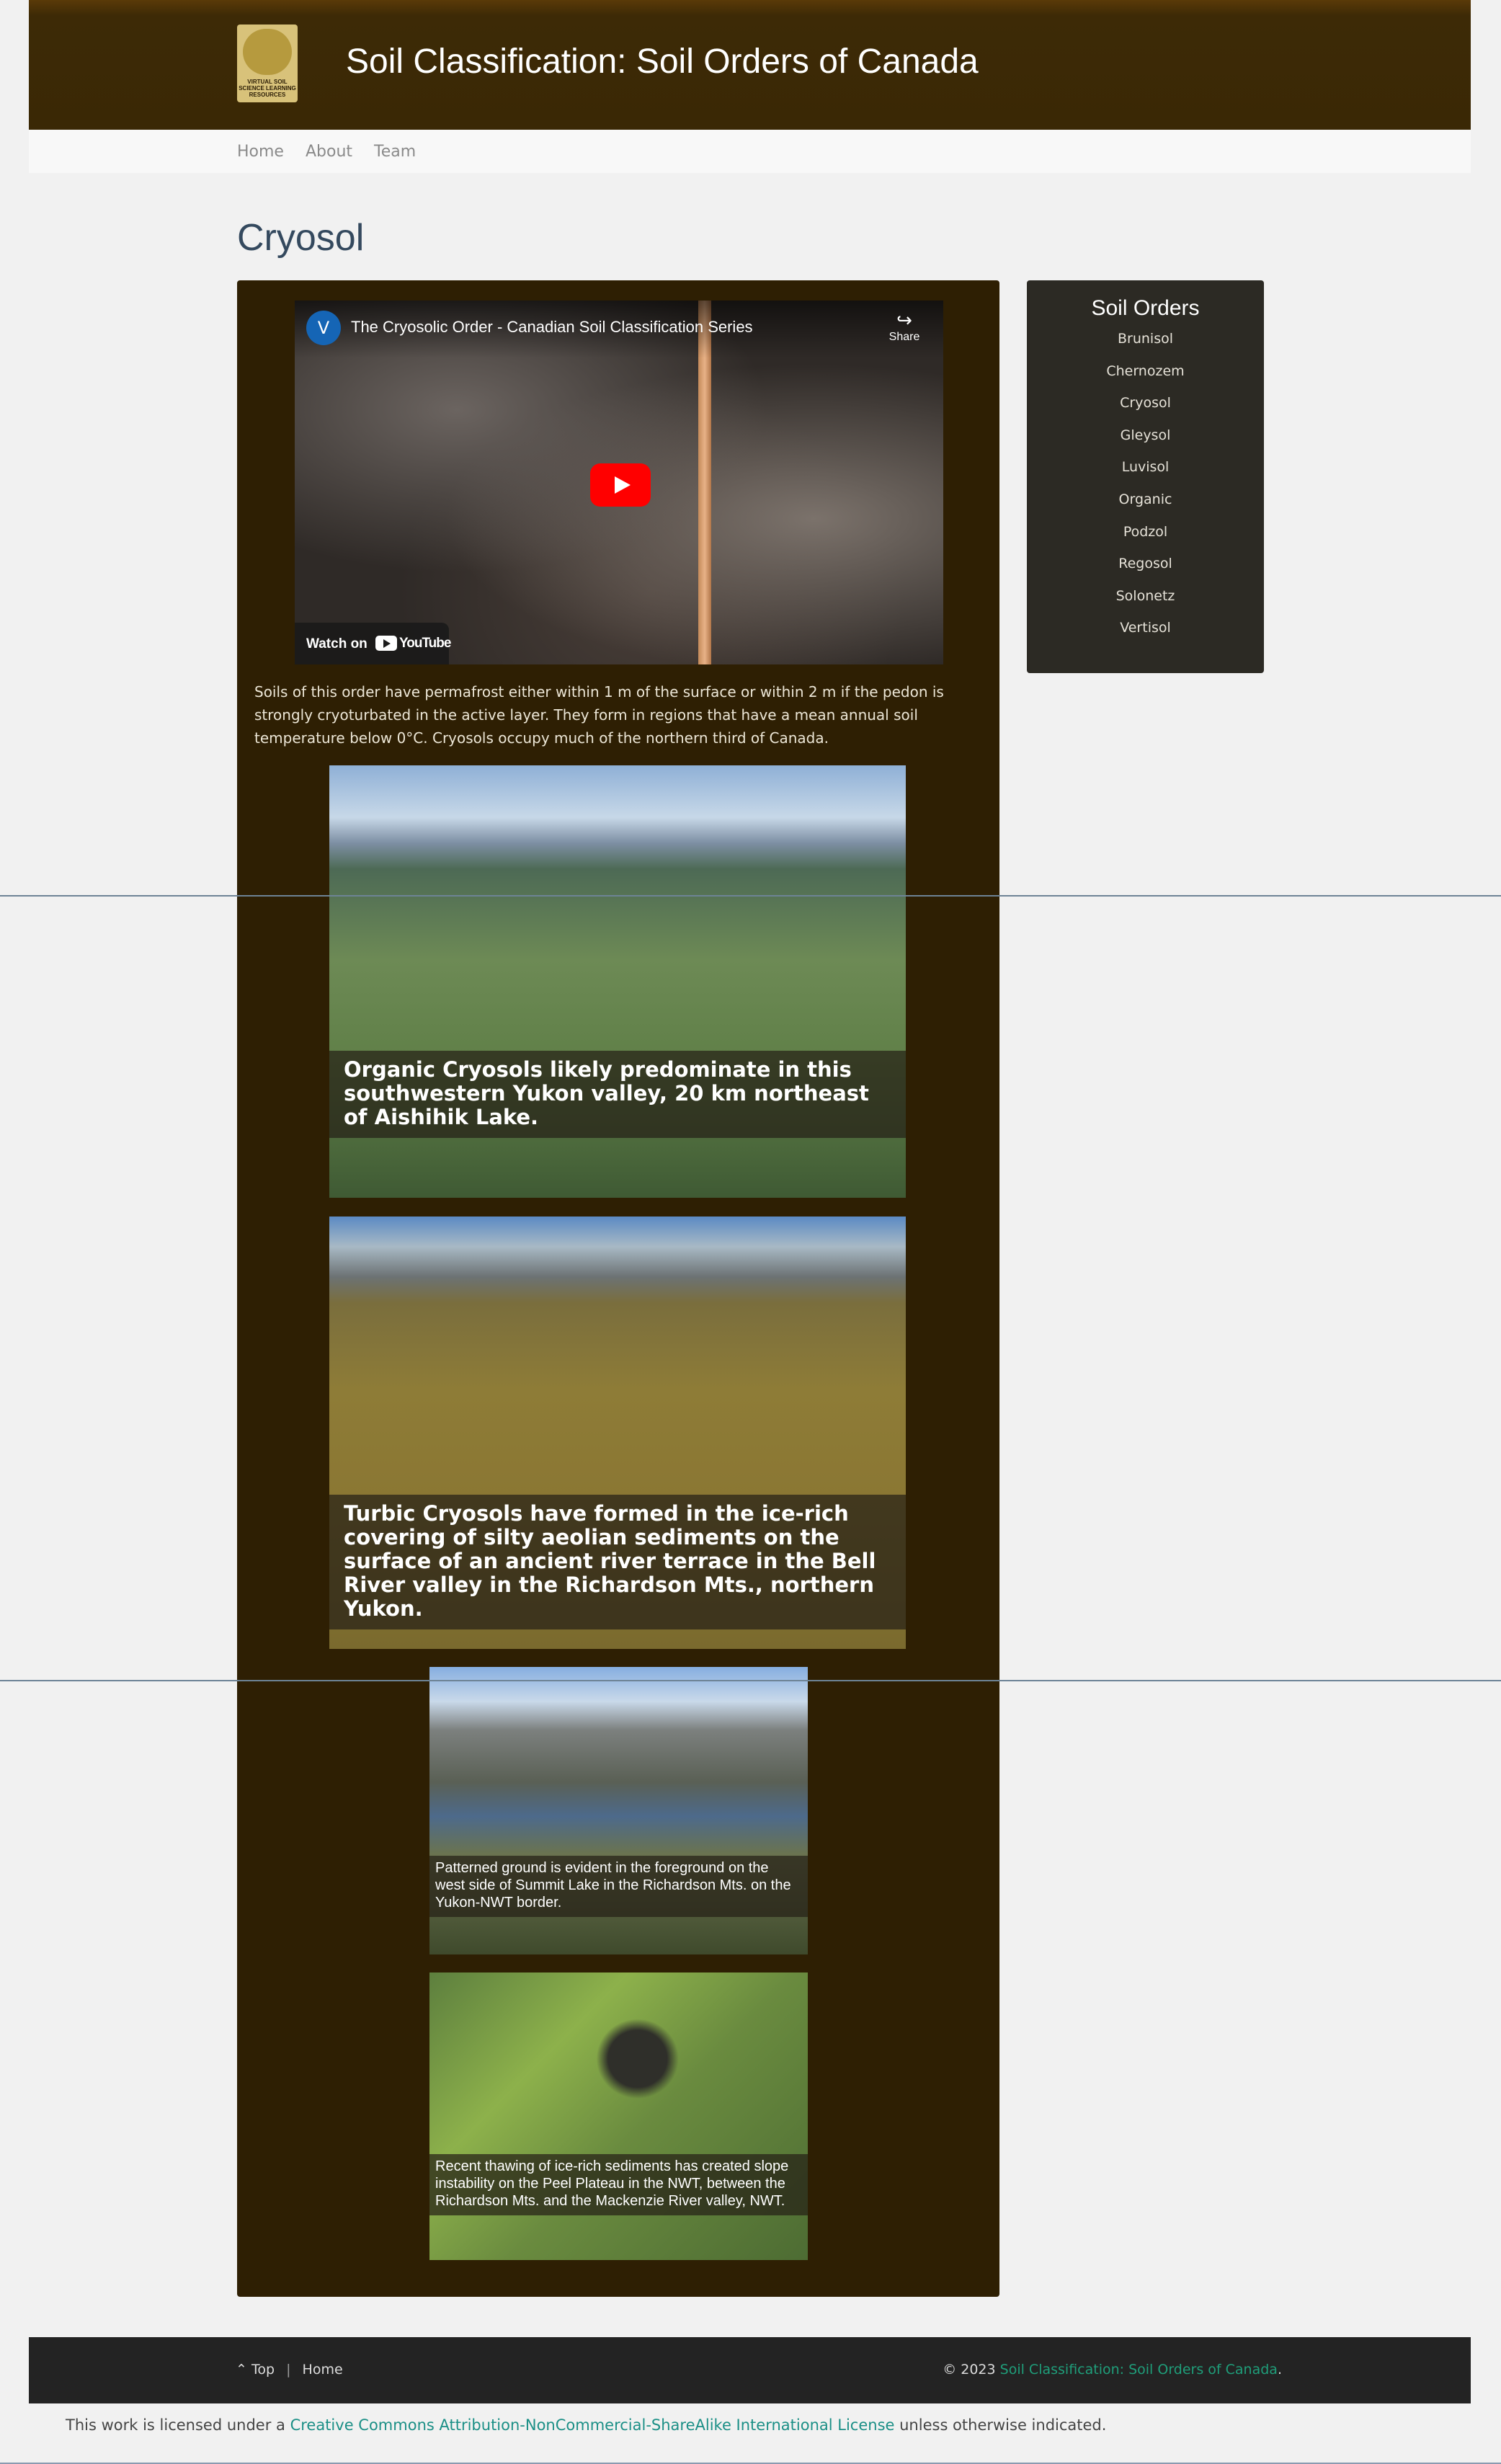 This screenshot has height=2464, width=1501. What do you see at coordinates (1279, 2370) in the screenshot?
I see `footer-period: .` at bounding box center [1279, 2370].